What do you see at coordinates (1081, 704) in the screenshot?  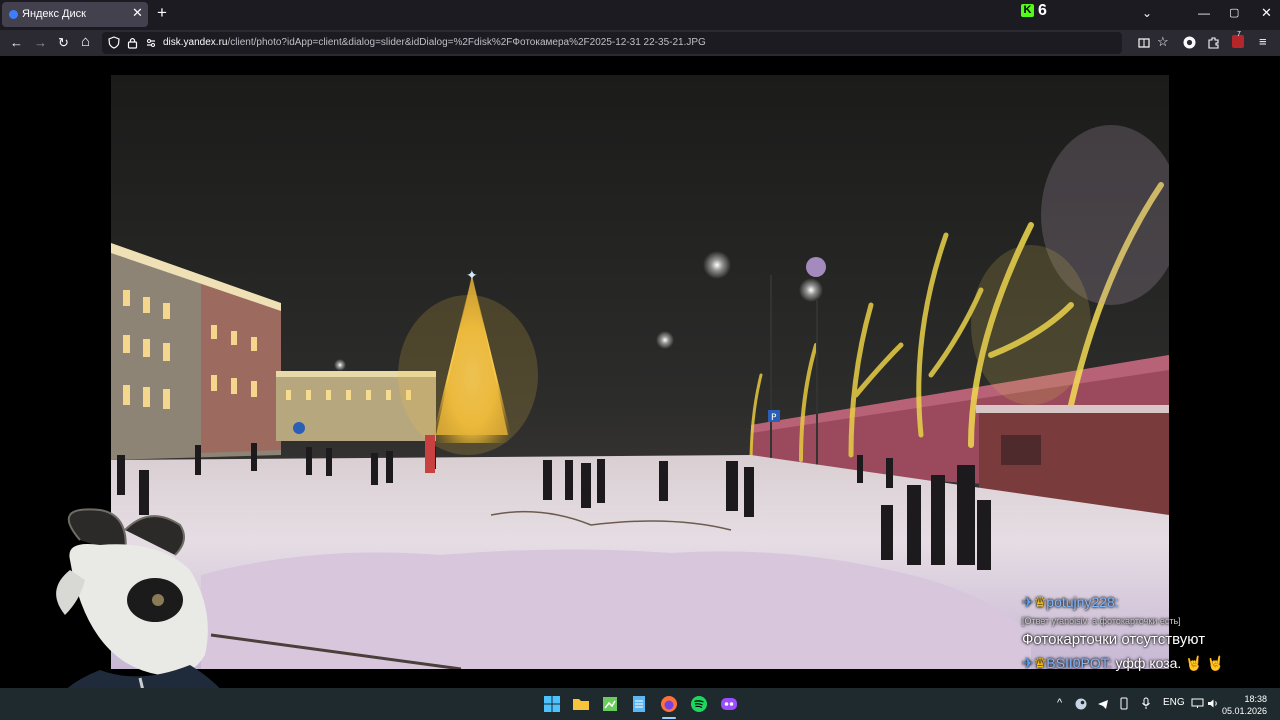 I see `steam-tray-icon` at bounding box center [1081, 704].